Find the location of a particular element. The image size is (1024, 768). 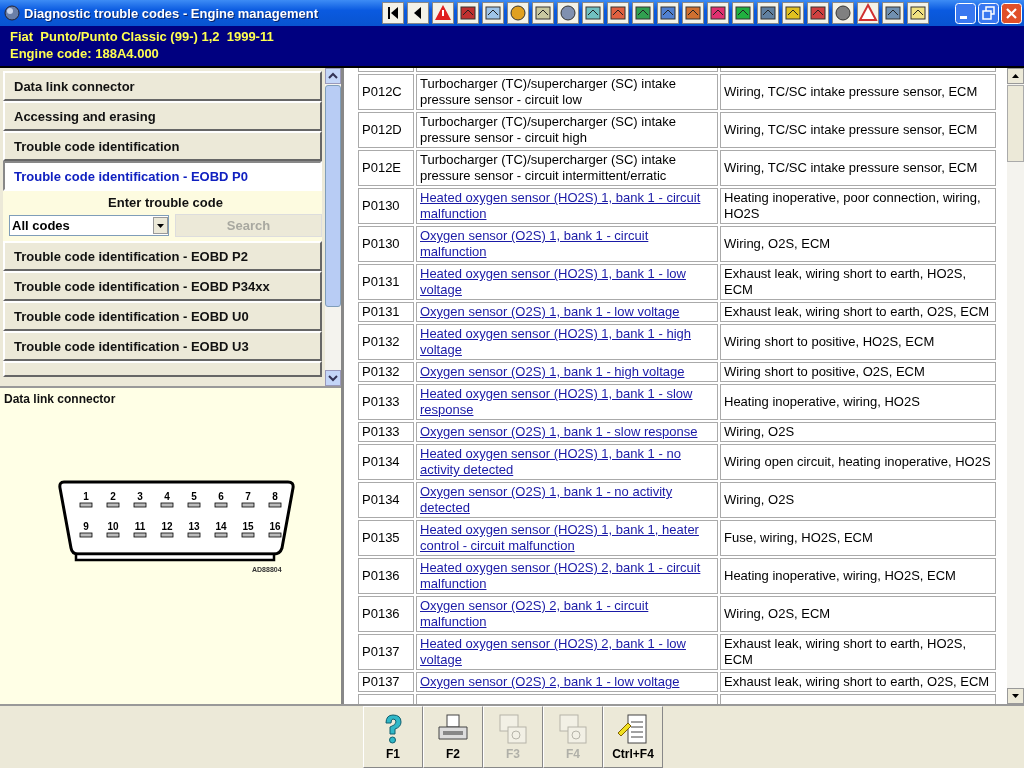

cause-cell: Wiring short to positive, HO2S, ECM is located at coordinates (858, 342).